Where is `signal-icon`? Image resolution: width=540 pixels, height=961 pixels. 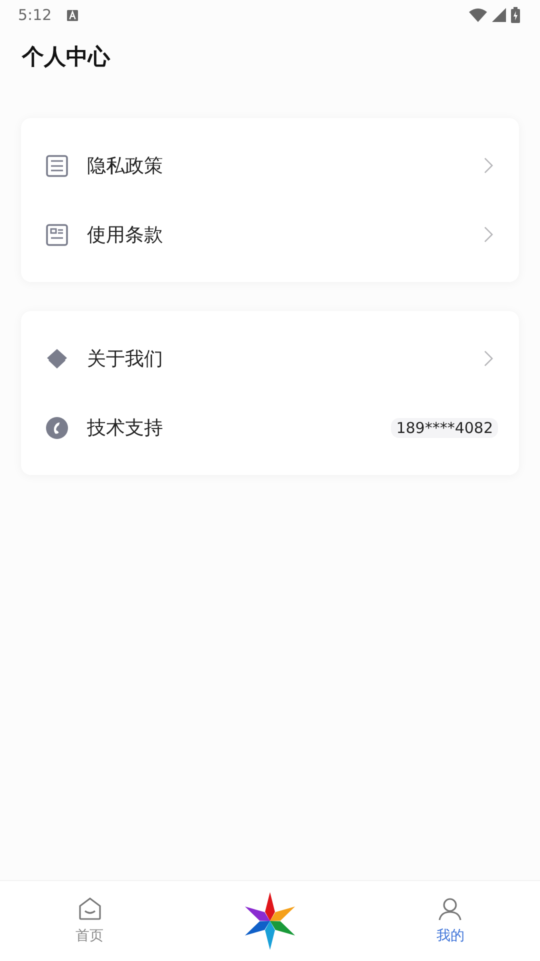 signal-icon is located at coordinates (499, 15).